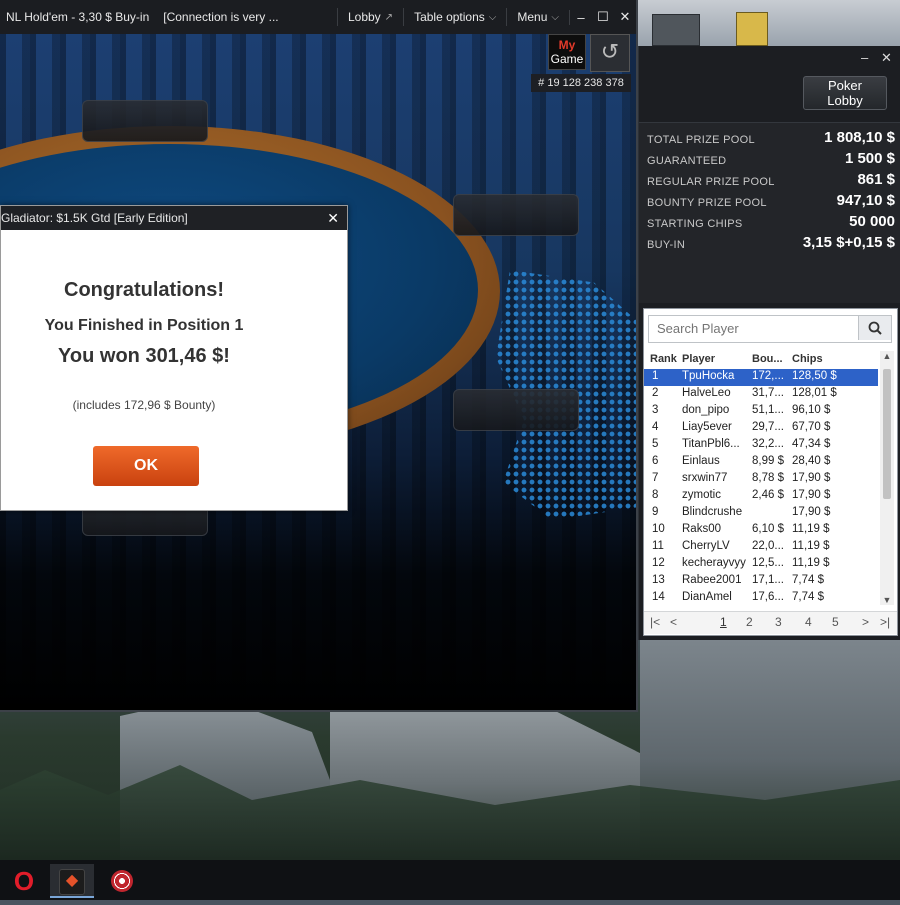 The width and height of the screenshot is (900, 905). I want to click on column-chips: Chips, so click(807, 359).